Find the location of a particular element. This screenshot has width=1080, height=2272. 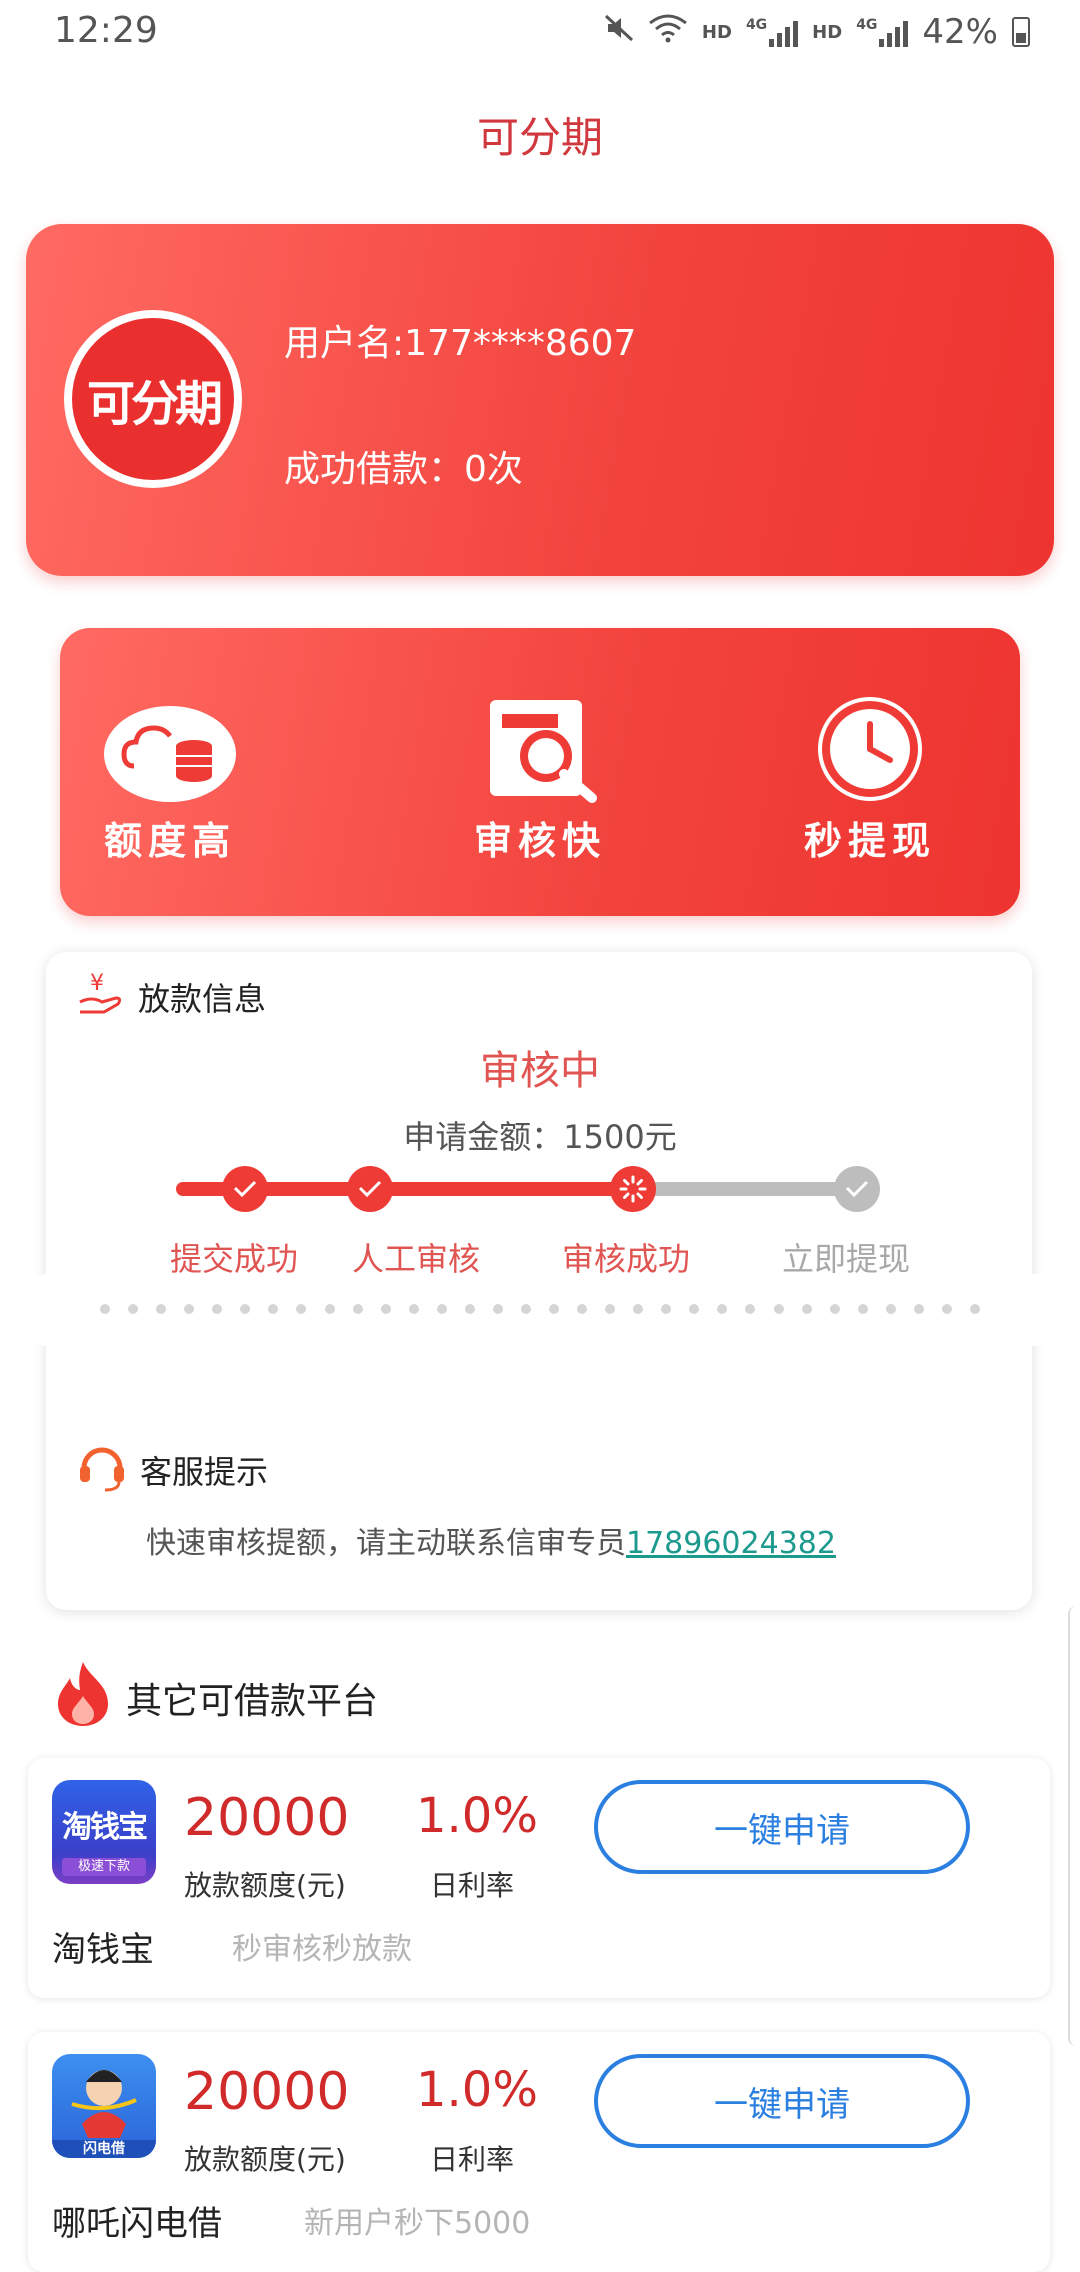

platform-logo-text: 闪电借 is located at coordinates (104, 2149).